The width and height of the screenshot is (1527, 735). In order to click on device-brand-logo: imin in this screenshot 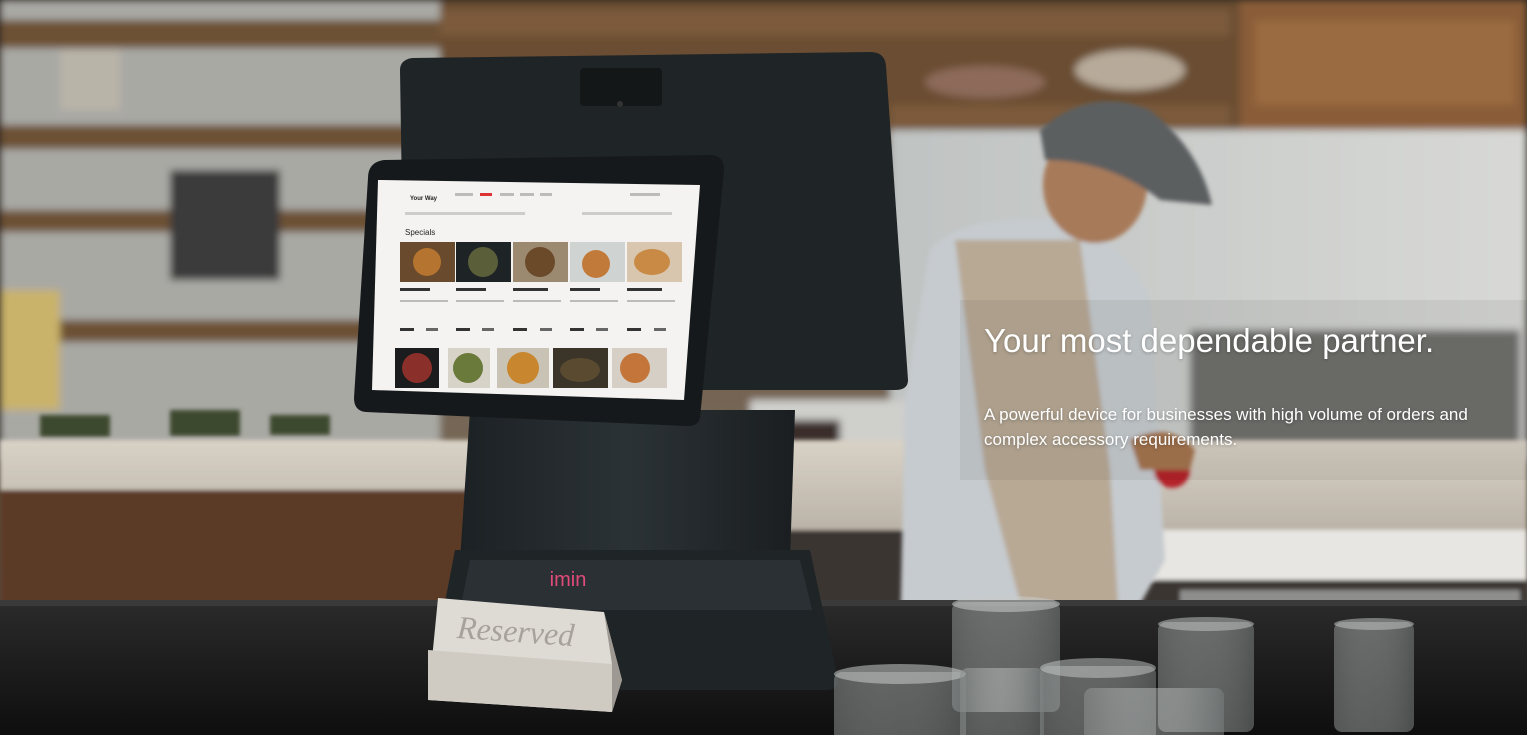, I will do `click(568, 580)`.